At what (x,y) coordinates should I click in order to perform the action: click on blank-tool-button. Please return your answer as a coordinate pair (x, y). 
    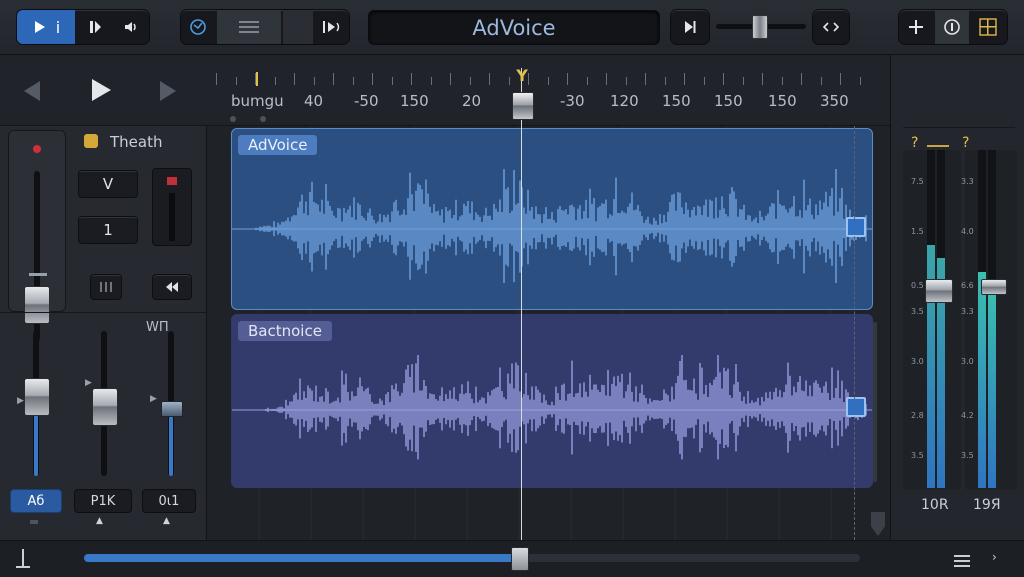
    Looking at the image, I should click on (298, 27).